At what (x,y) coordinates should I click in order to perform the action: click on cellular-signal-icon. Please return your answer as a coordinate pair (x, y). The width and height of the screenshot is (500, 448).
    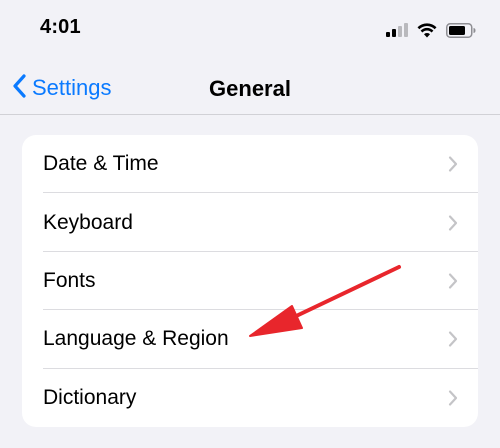
    Looking at the image, I should click on (397, 30).